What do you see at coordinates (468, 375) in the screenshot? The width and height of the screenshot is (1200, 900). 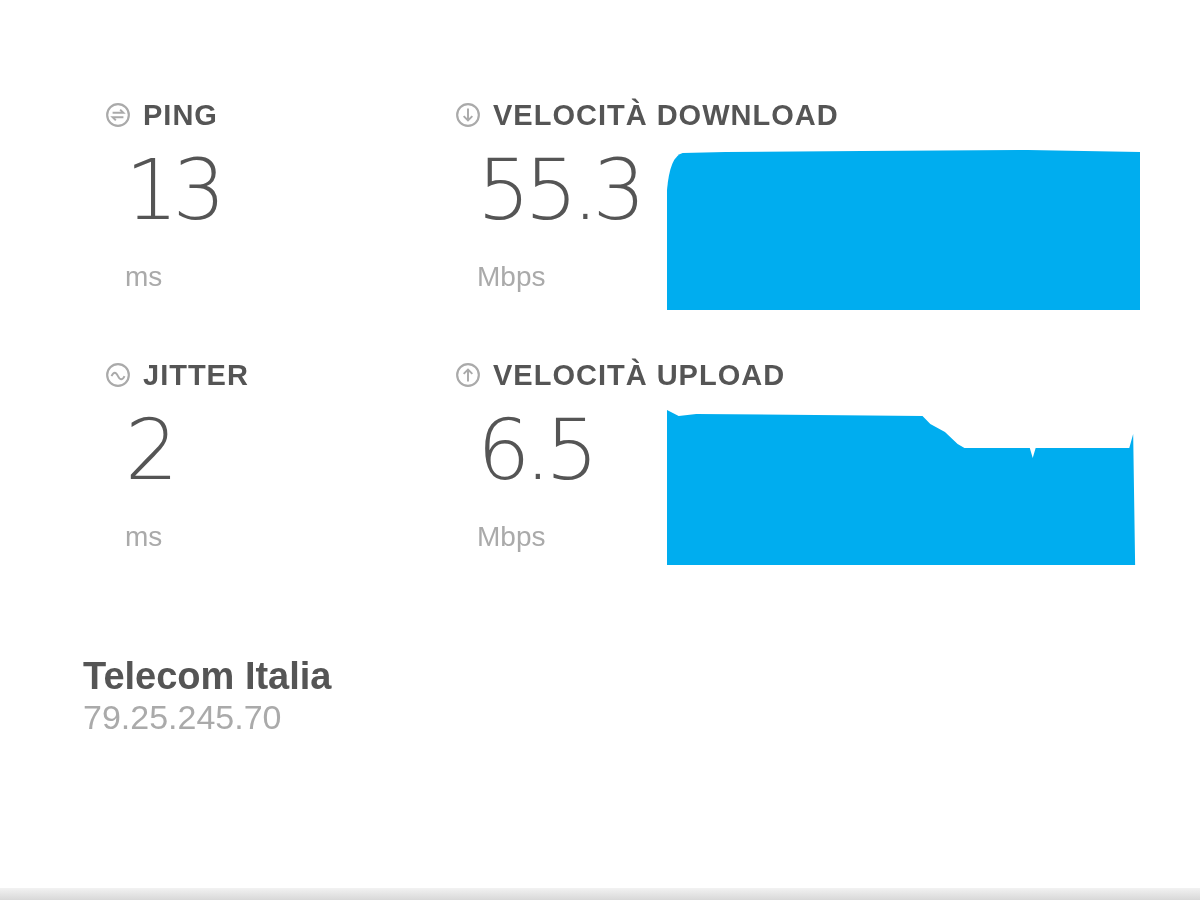 I see `upload-icon` at bounding box center [468, 375].